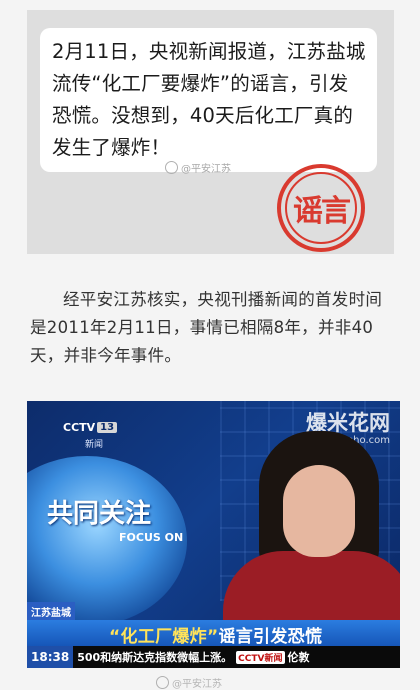  Describe the element at coordinates (270, 637) in the screenshot. I see `headline-rest: 谣言引发恐慌` at that location.